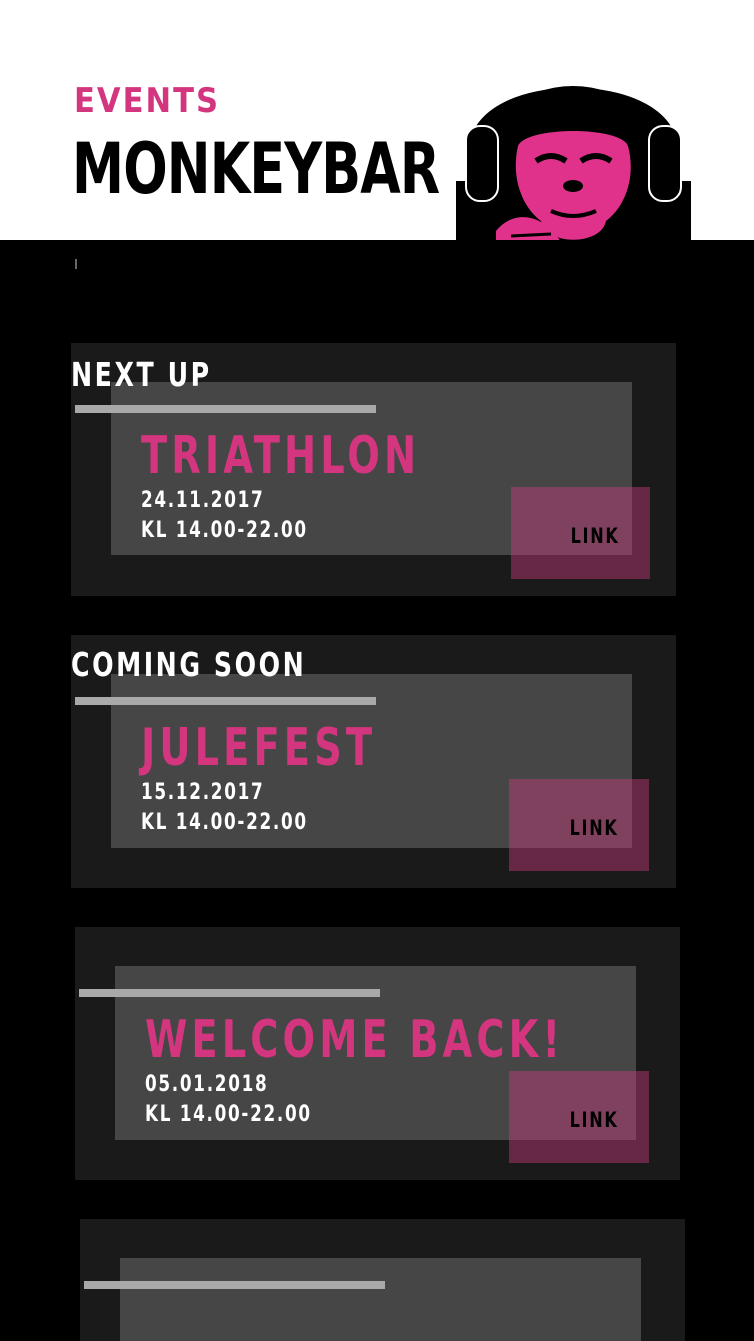 Image resolution: width=754 pixels, height=1341 pixels. I want to click on event-date: 15.12.2017, so click(203, 792).